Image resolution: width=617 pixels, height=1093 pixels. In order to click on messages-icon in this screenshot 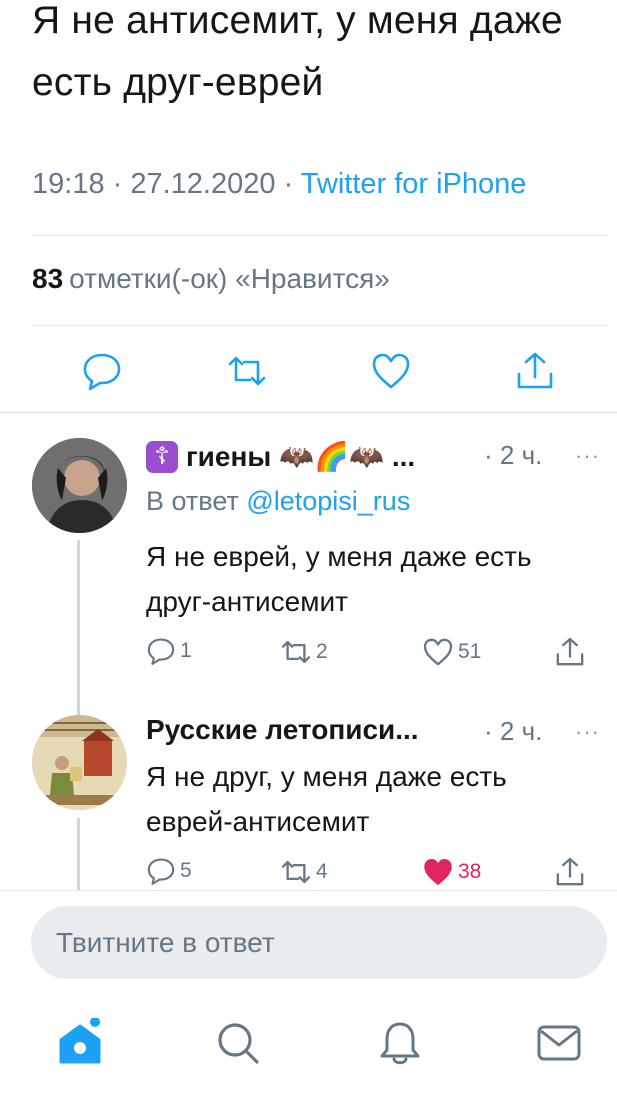, I will do `click(559, 1043)`.